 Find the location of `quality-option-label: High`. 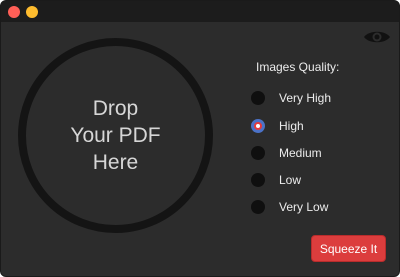

quality-option-label: High is located at coordinates (291, 126).